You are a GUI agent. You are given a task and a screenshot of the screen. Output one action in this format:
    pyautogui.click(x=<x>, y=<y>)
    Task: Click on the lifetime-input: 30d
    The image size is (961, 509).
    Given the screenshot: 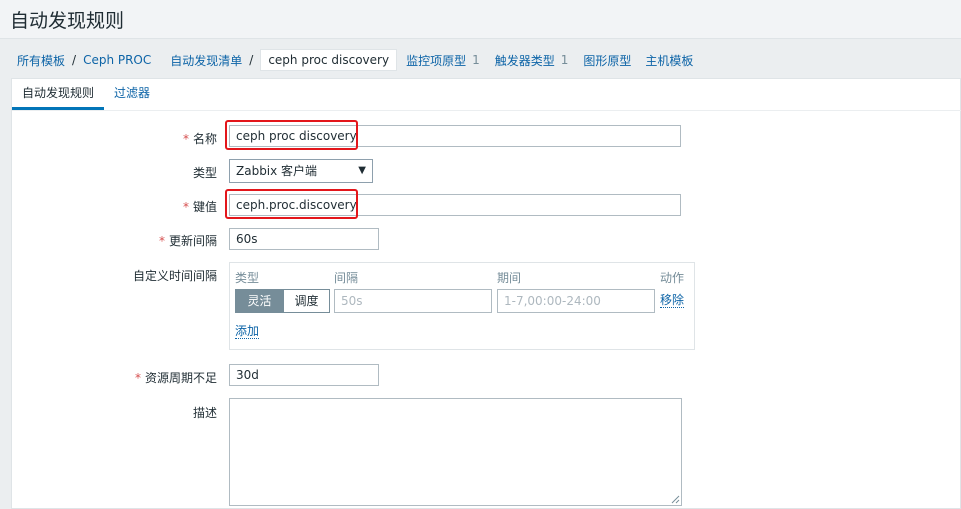 What is the action you would take?
    pyautogui.click(x=304, y=375)
    